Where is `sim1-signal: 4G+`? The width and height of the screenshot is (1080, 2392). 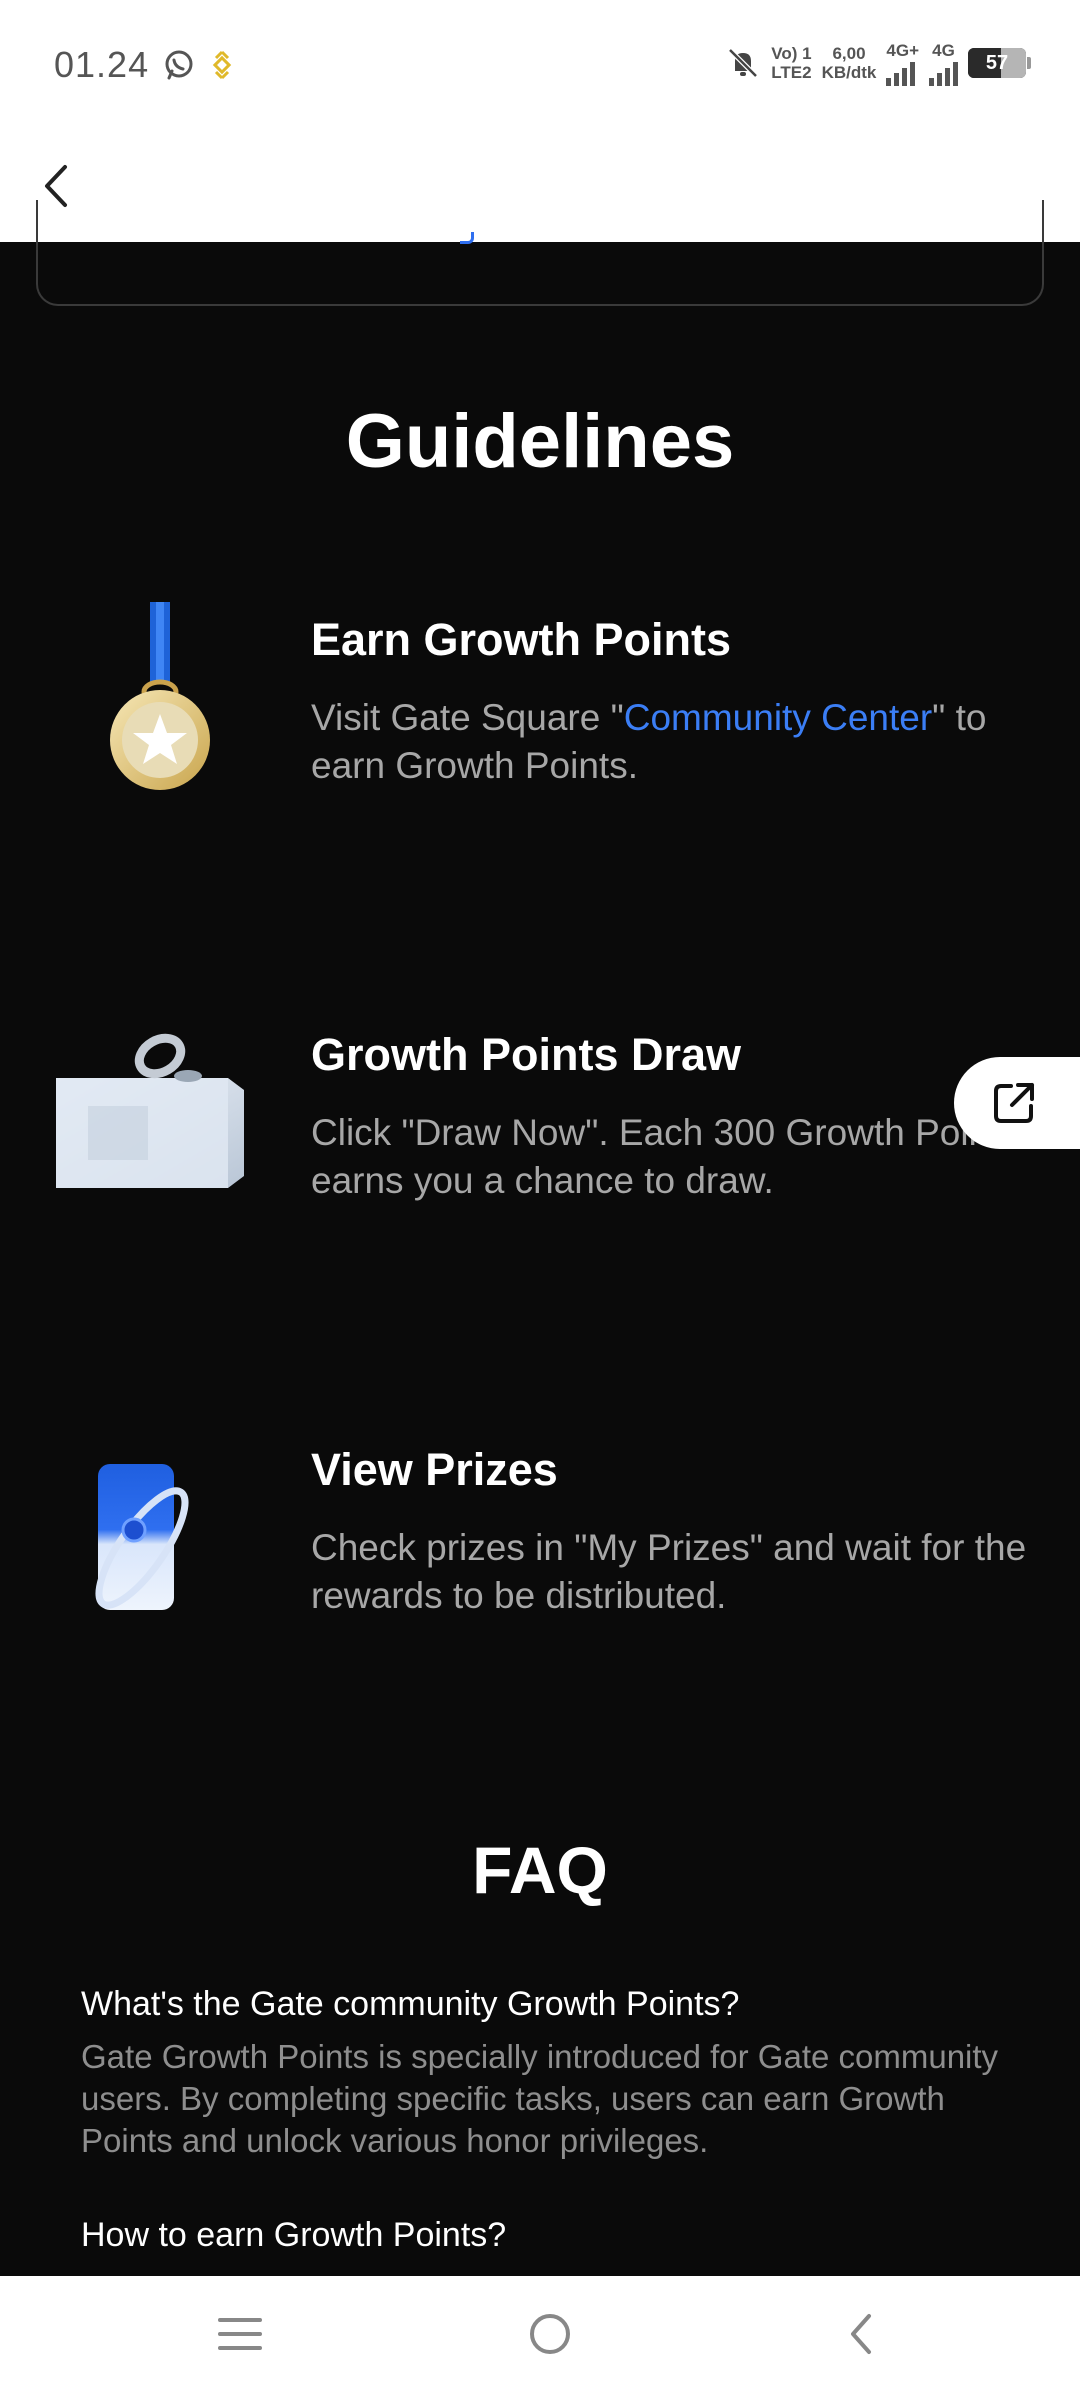 sim1-signal: 4G+ is located at coordinates (902, 63).